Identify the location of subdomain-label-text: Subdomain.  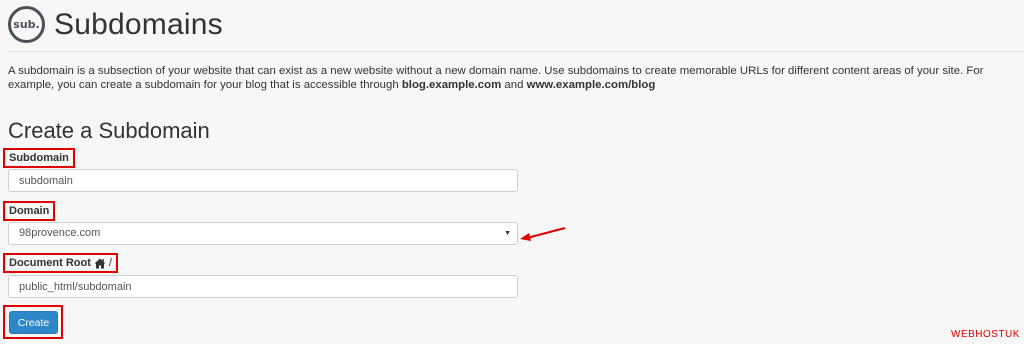
(39, 158).